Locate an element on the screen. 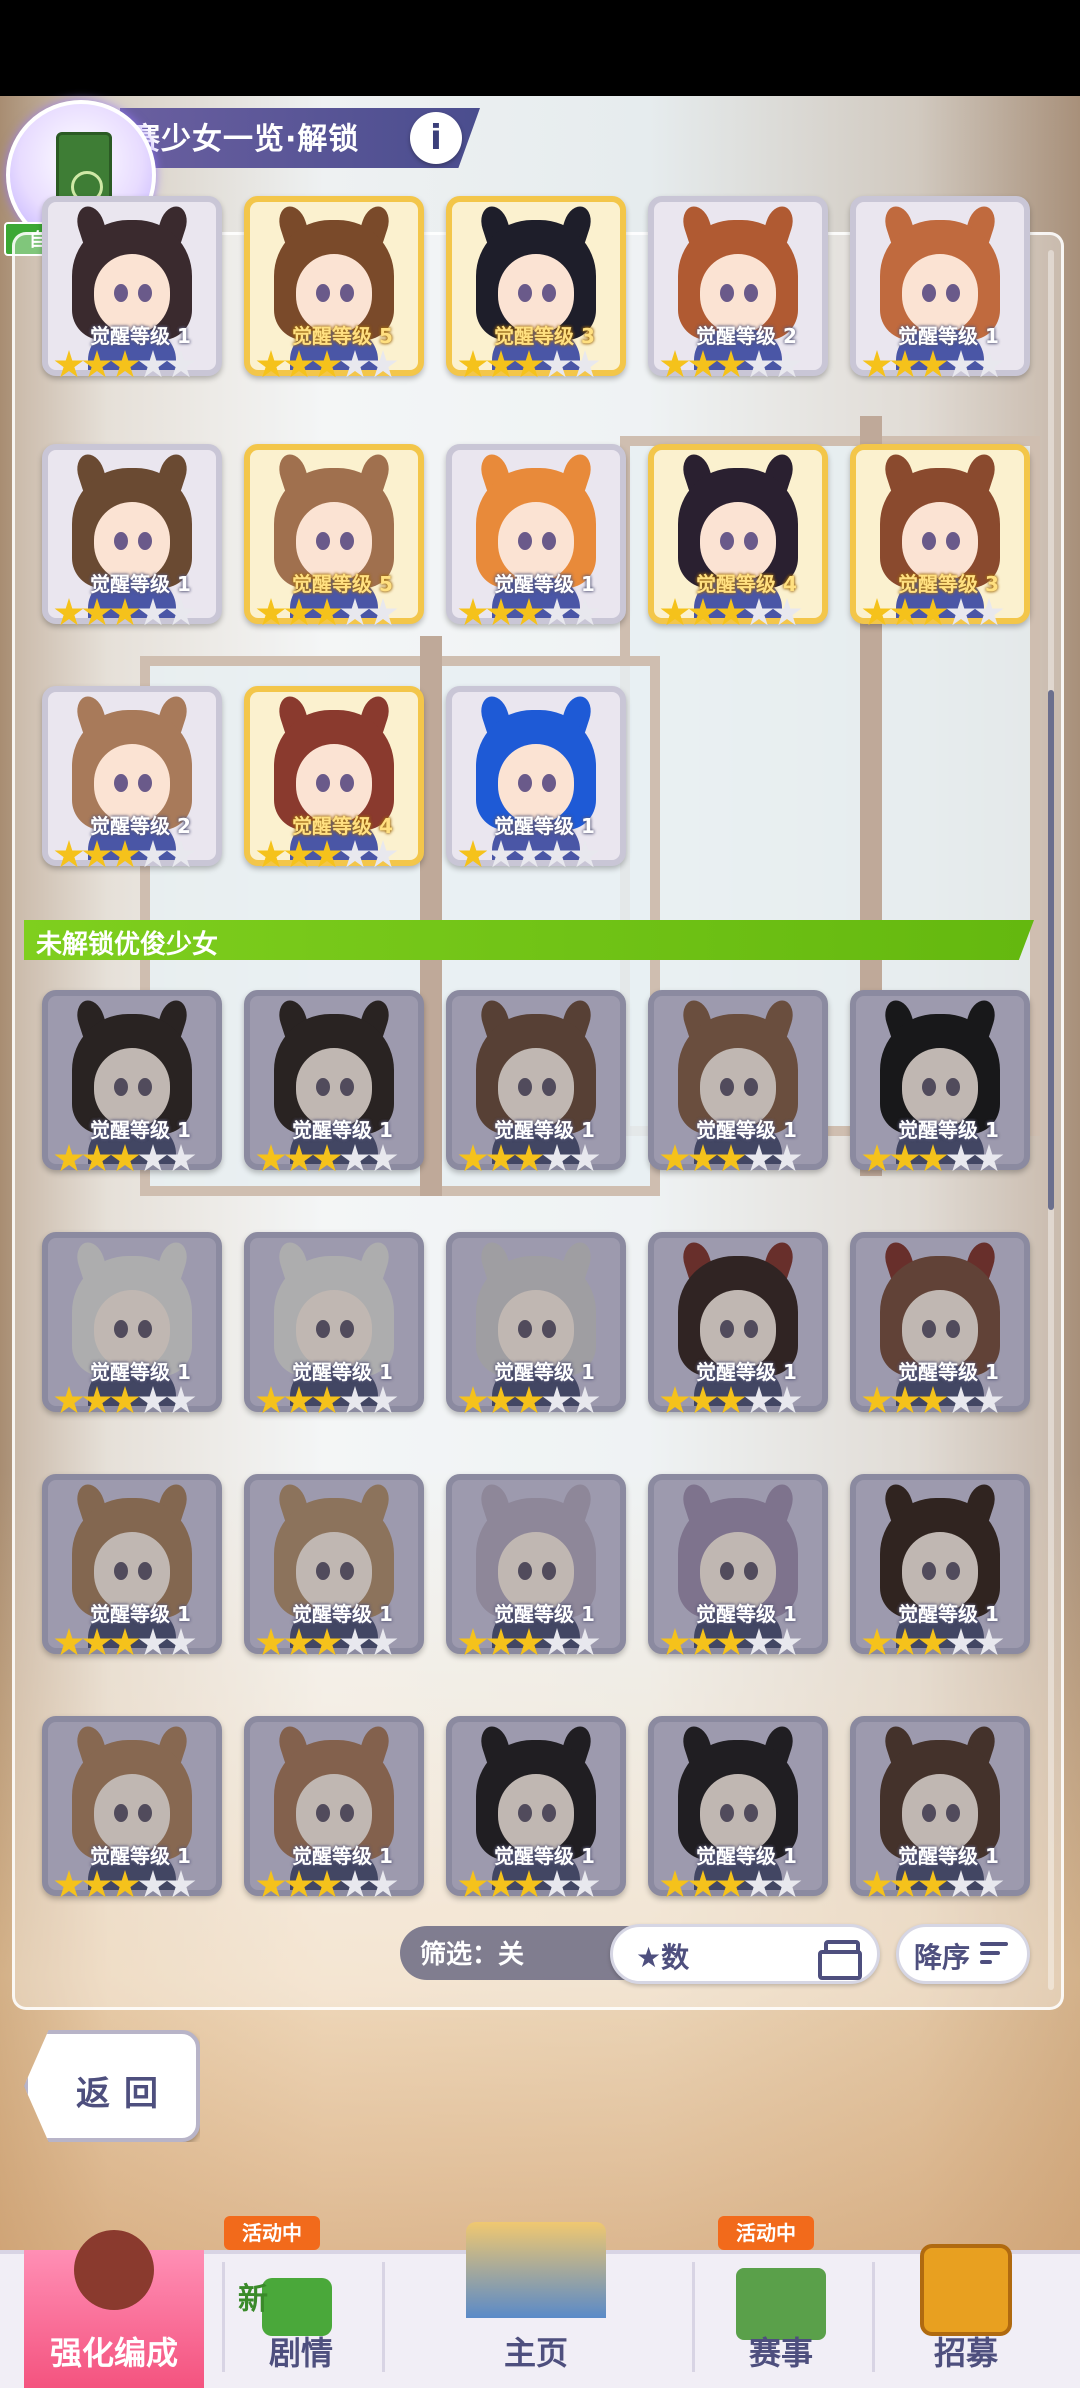  school-building-icon is located at coordinates (536, 2270).